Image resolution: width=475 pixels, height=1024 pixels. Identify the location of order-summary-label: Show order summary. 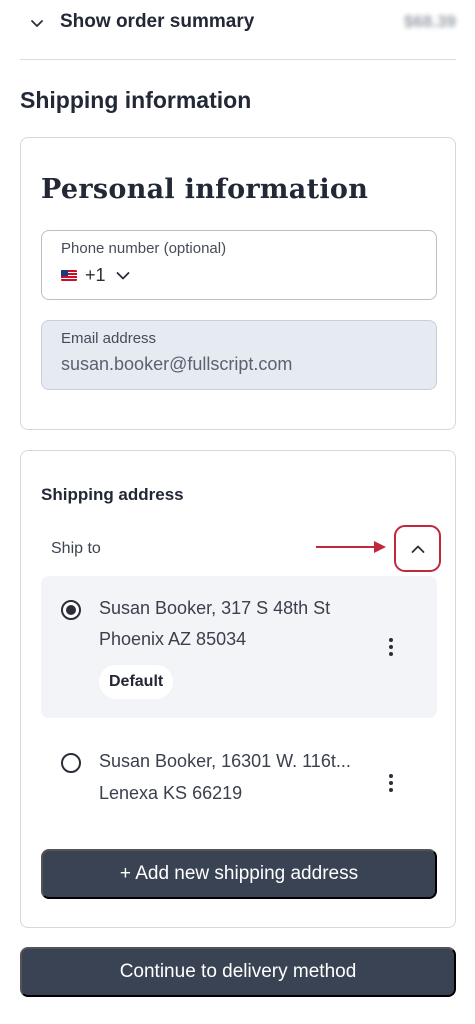
(157, 21).